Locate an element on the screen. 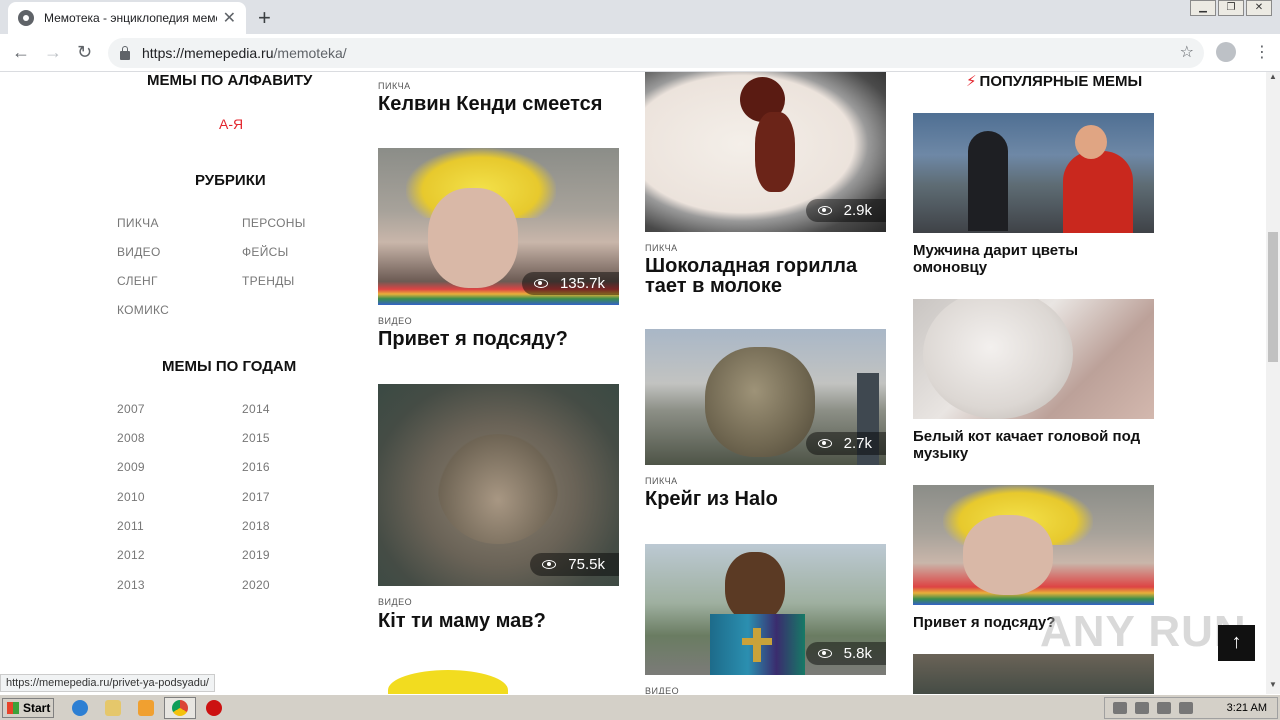  year-link: 2009 is located at coordinates (131, 467).